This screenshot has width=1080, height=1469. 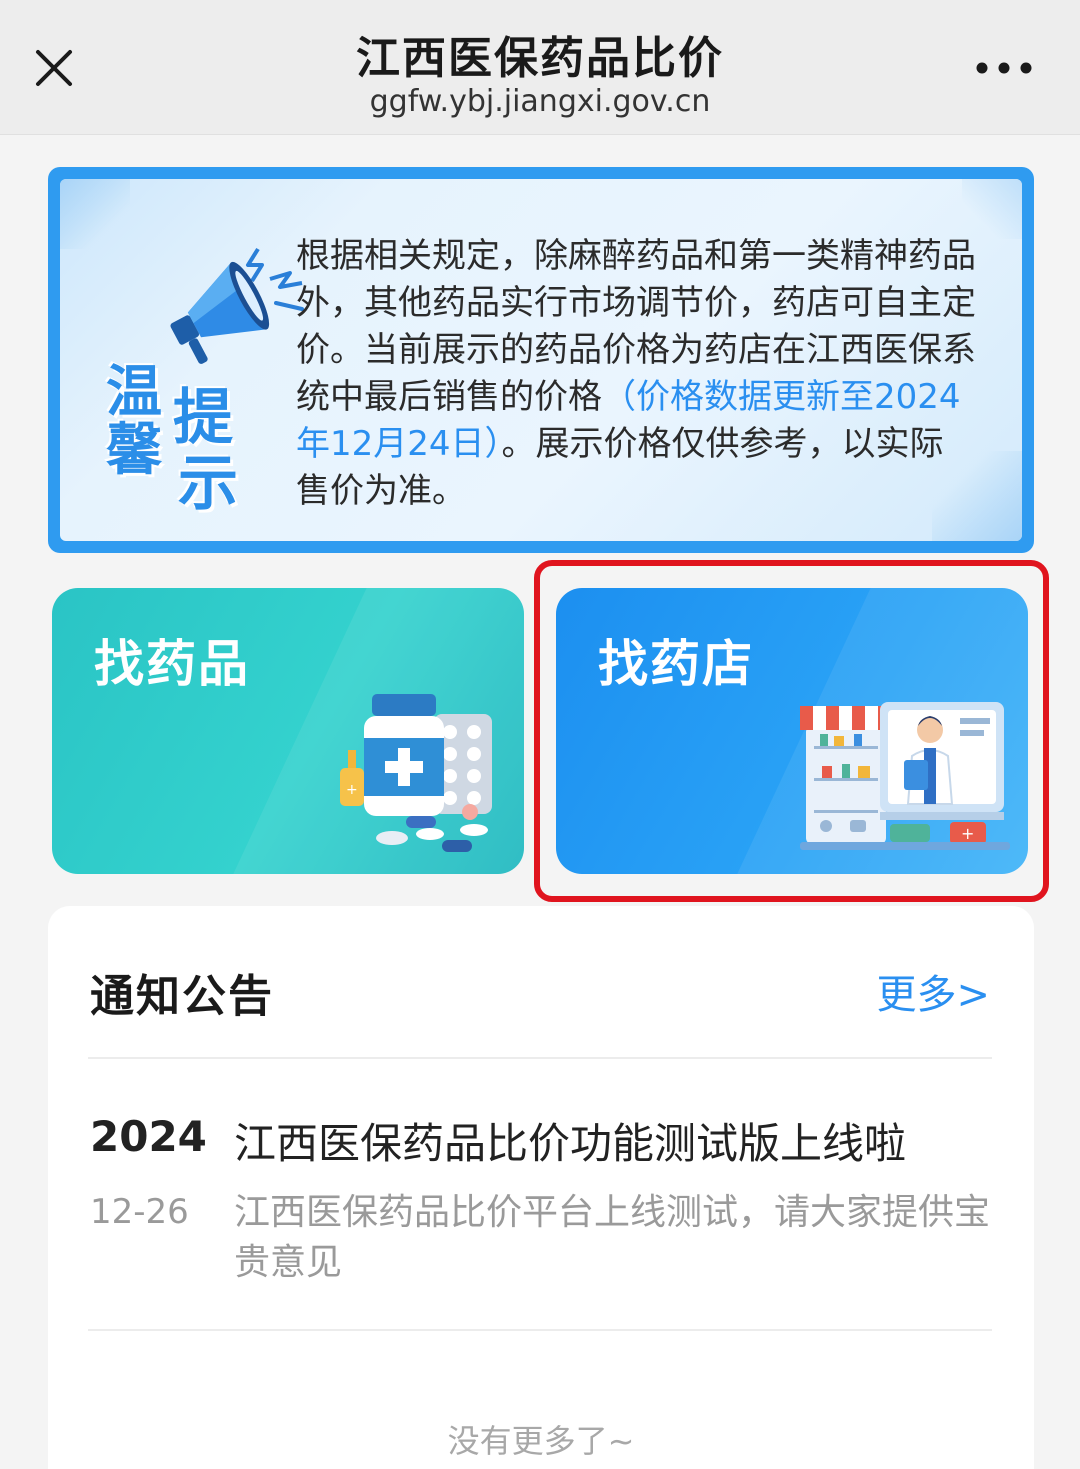 I want to click on page-title: 江西医保药品比价, so click(x=540, y=58).